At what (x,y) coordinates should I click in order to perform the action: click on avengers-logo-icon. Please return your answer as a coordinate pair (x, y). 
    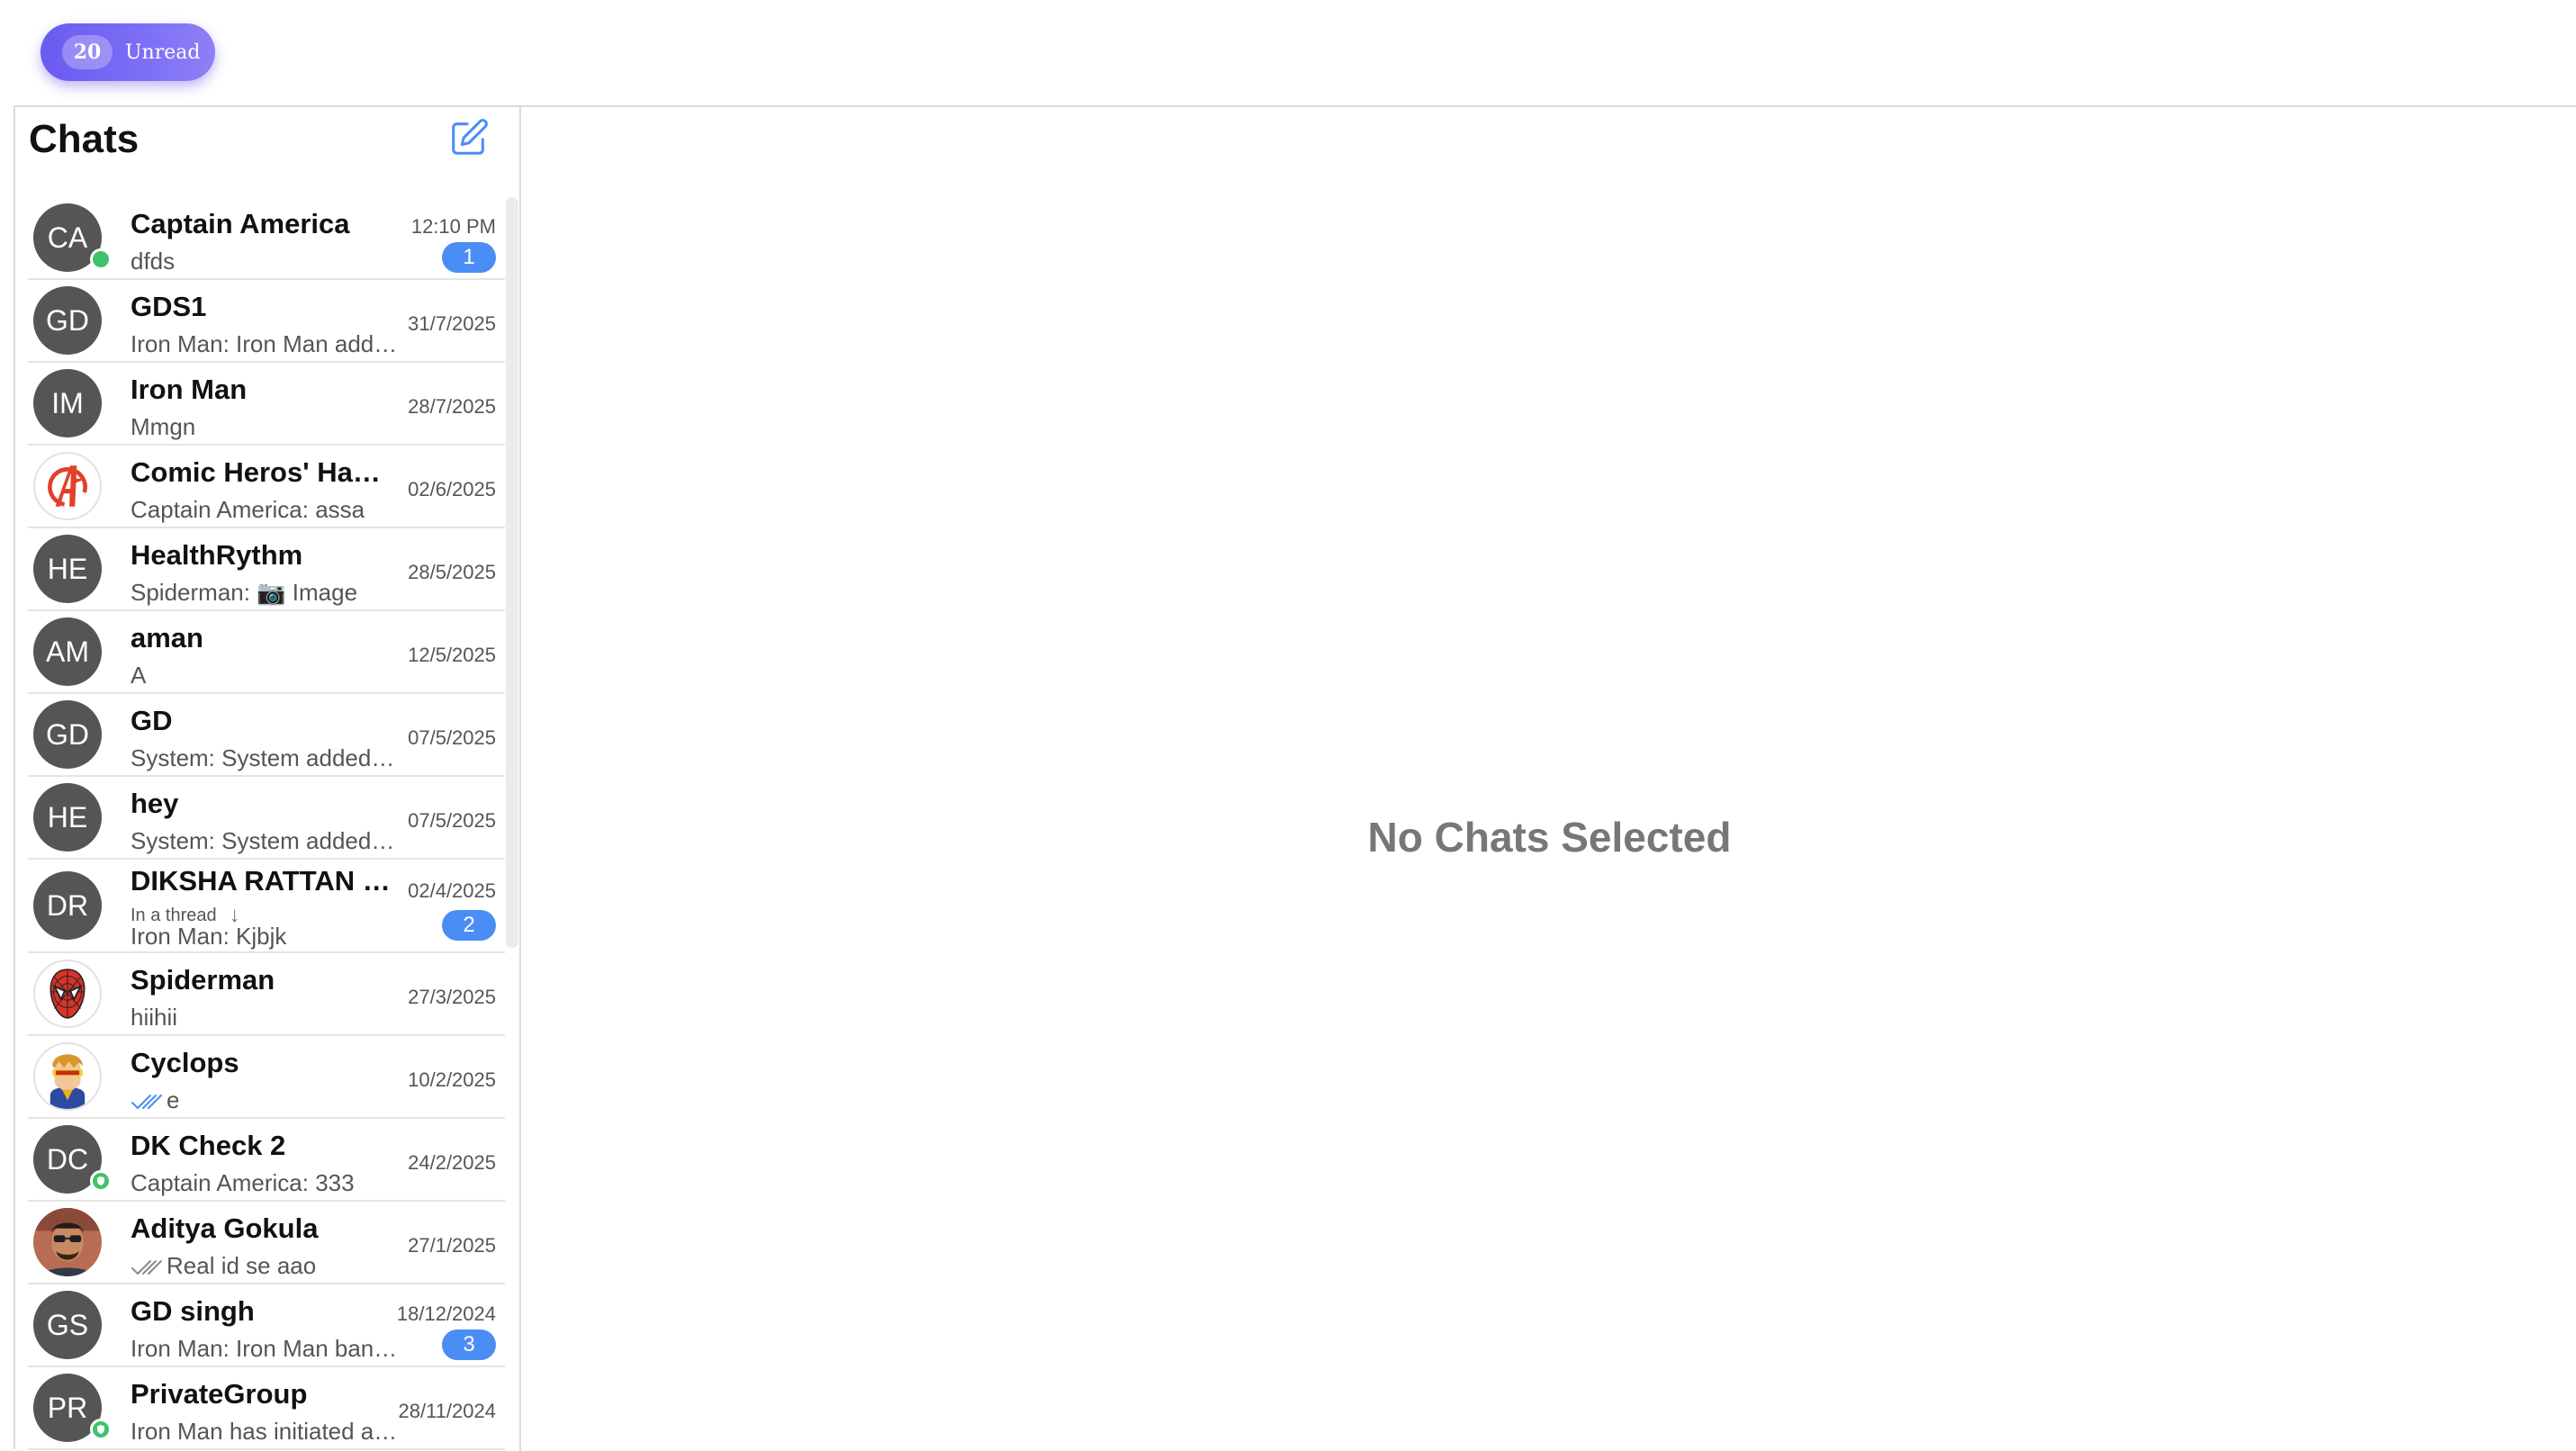
    Looking at the image, I should click on (67, 486).